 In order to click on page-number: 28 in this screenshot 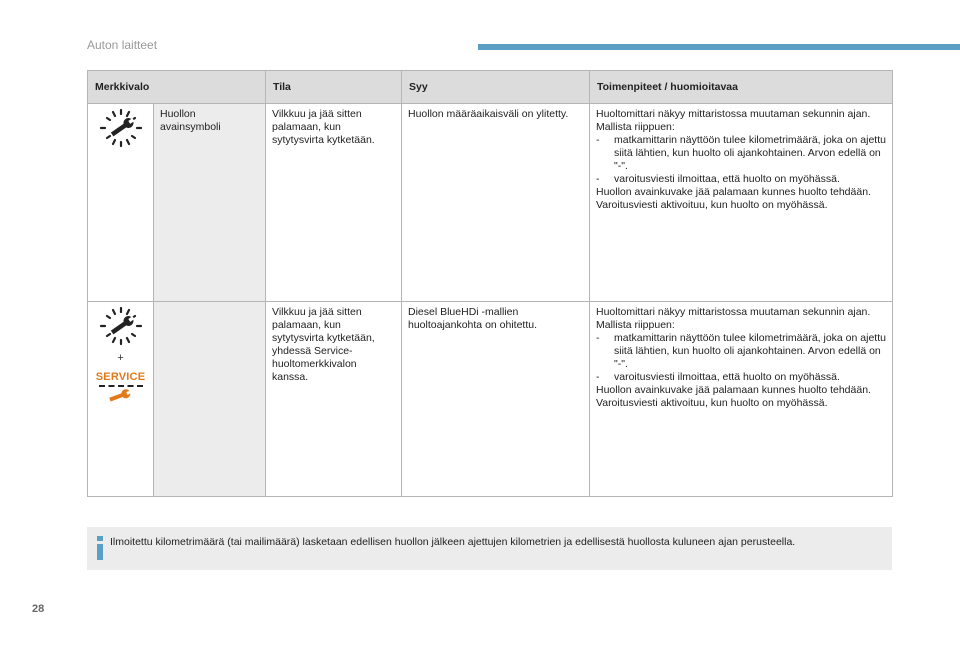, I will do `click(38, 609)`.